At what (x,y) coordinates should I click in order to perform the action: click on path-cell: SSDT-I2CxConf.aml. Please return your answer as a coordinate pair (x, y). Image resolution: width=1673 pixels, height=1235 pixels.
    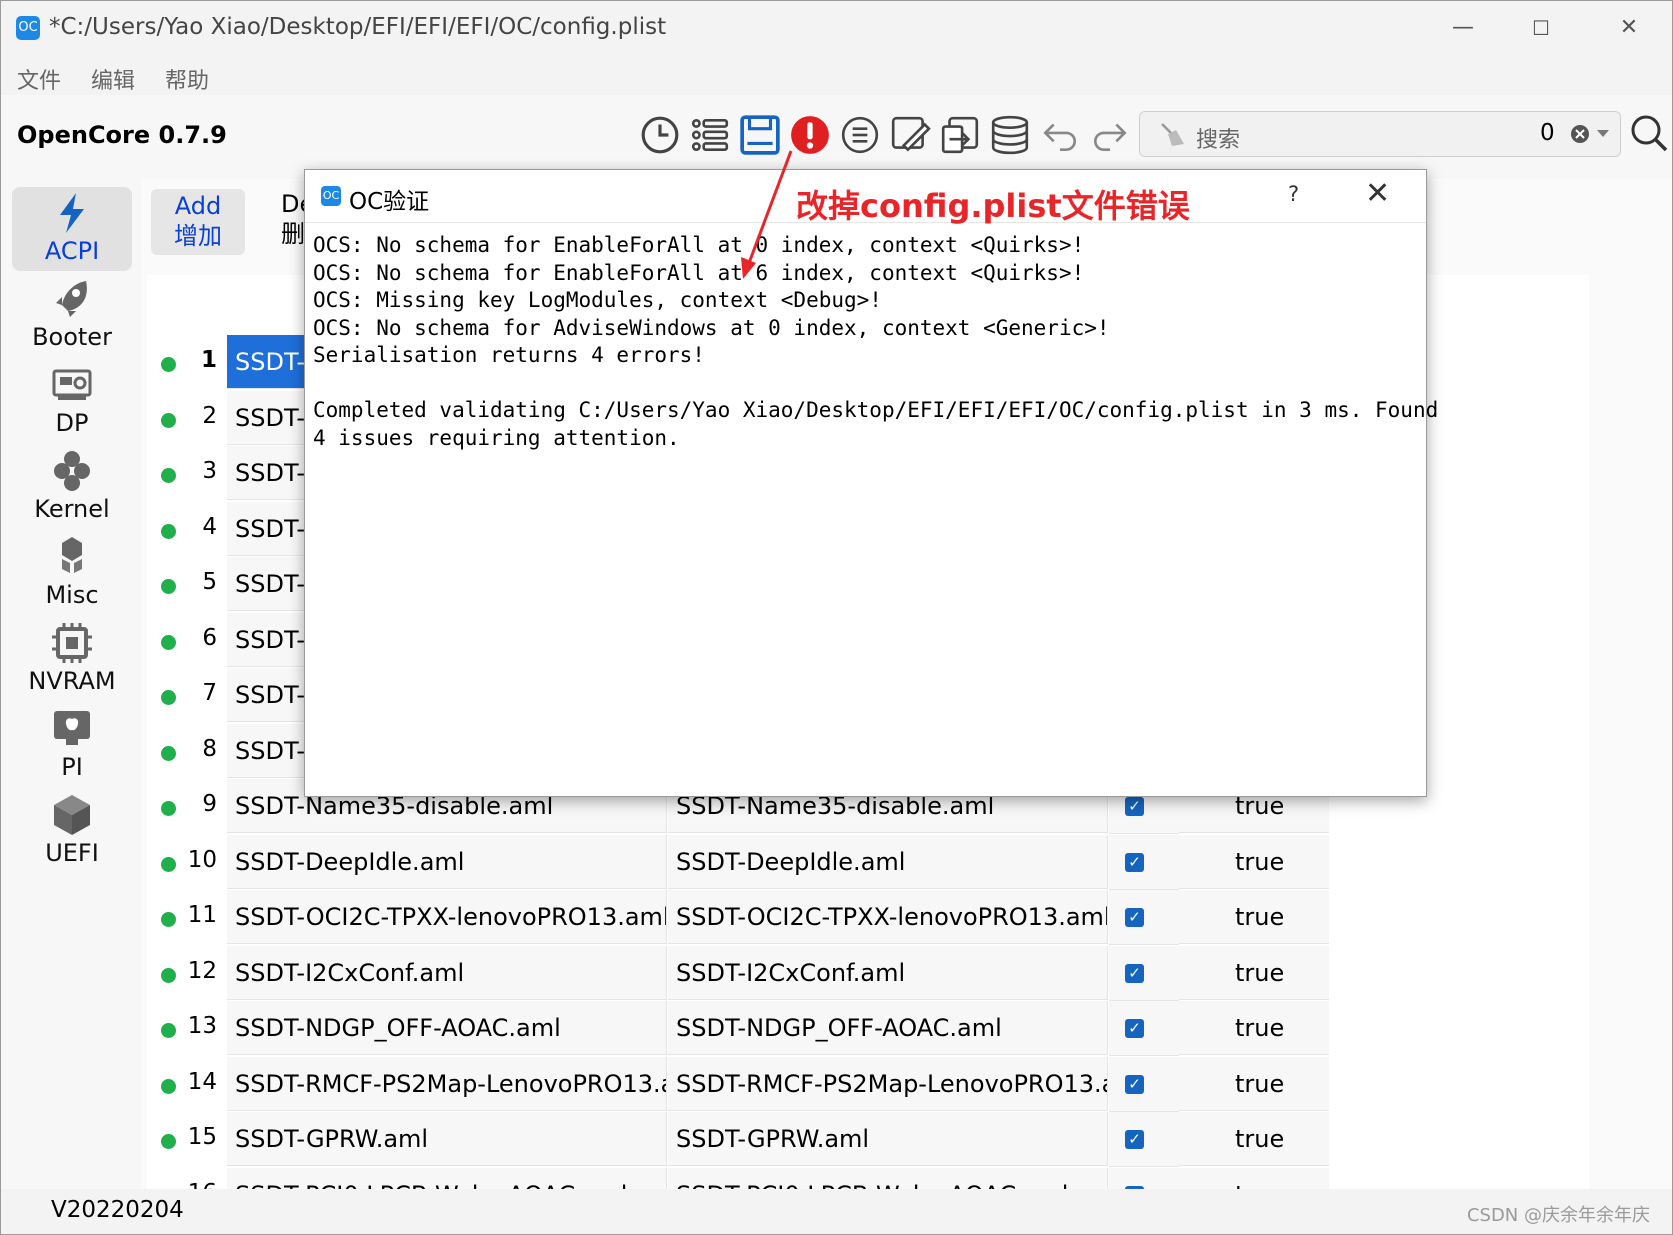
    Looking at the image, I should click on (447, 972).